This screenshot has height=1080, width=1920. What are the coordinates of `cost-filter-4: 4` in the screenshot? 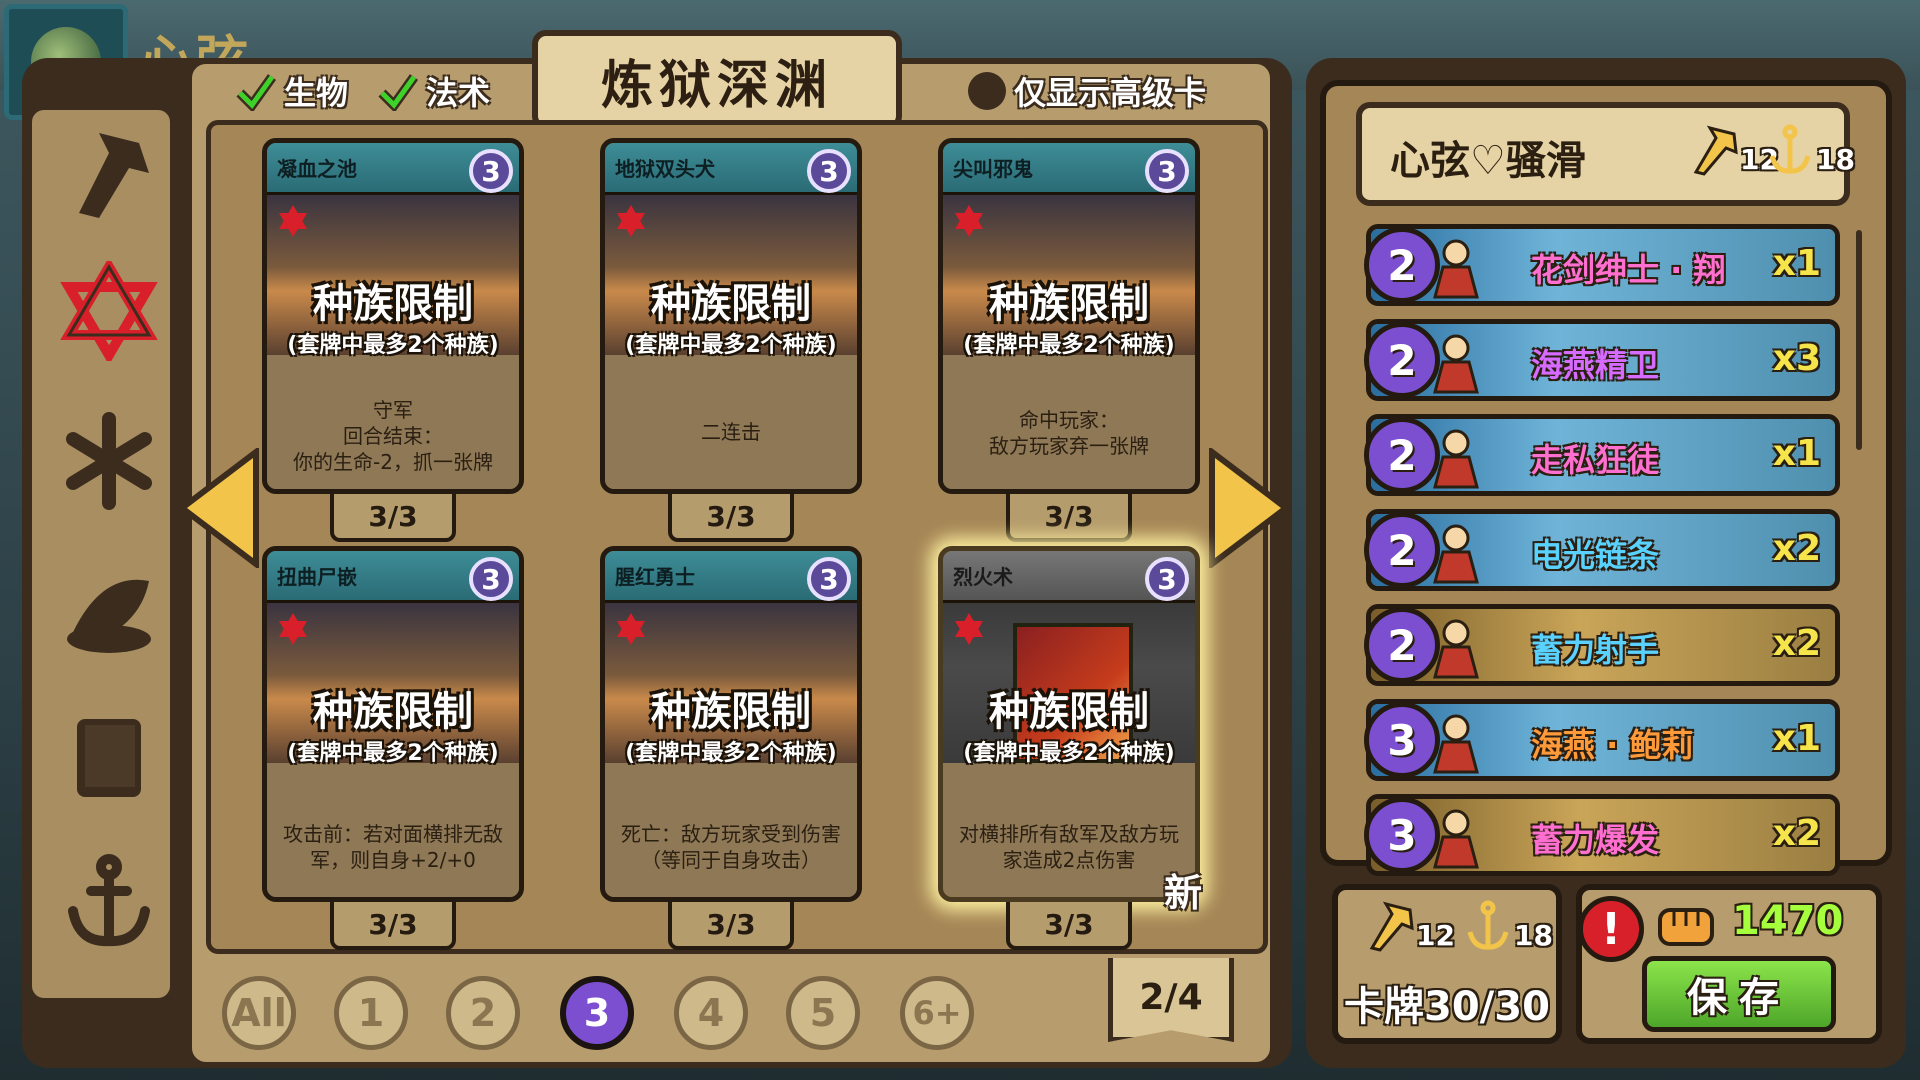 It's located at (711, 1013).